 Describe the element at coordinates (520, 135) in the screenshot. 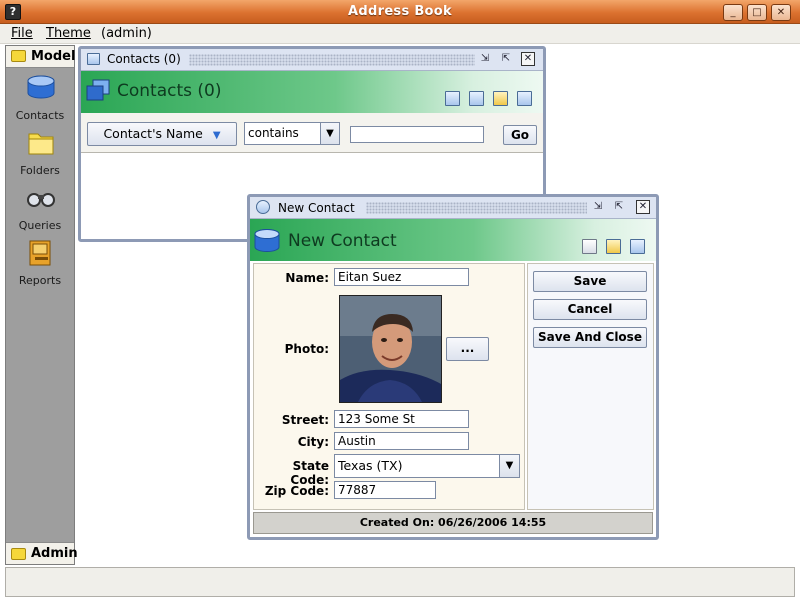

I see `go-button: Go` at that location.